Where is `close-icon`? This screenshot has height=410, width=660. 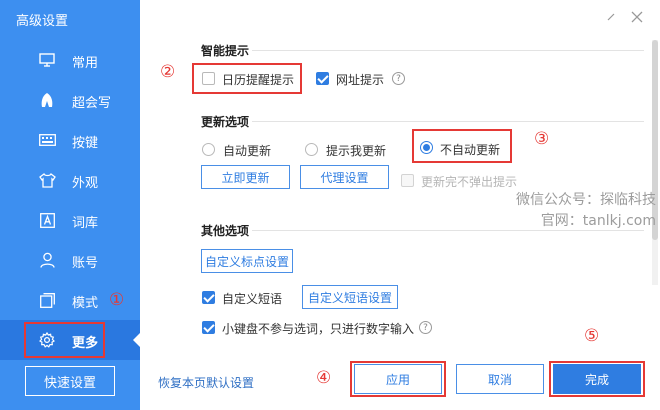 close-icon is located at coordinates (637, 17).